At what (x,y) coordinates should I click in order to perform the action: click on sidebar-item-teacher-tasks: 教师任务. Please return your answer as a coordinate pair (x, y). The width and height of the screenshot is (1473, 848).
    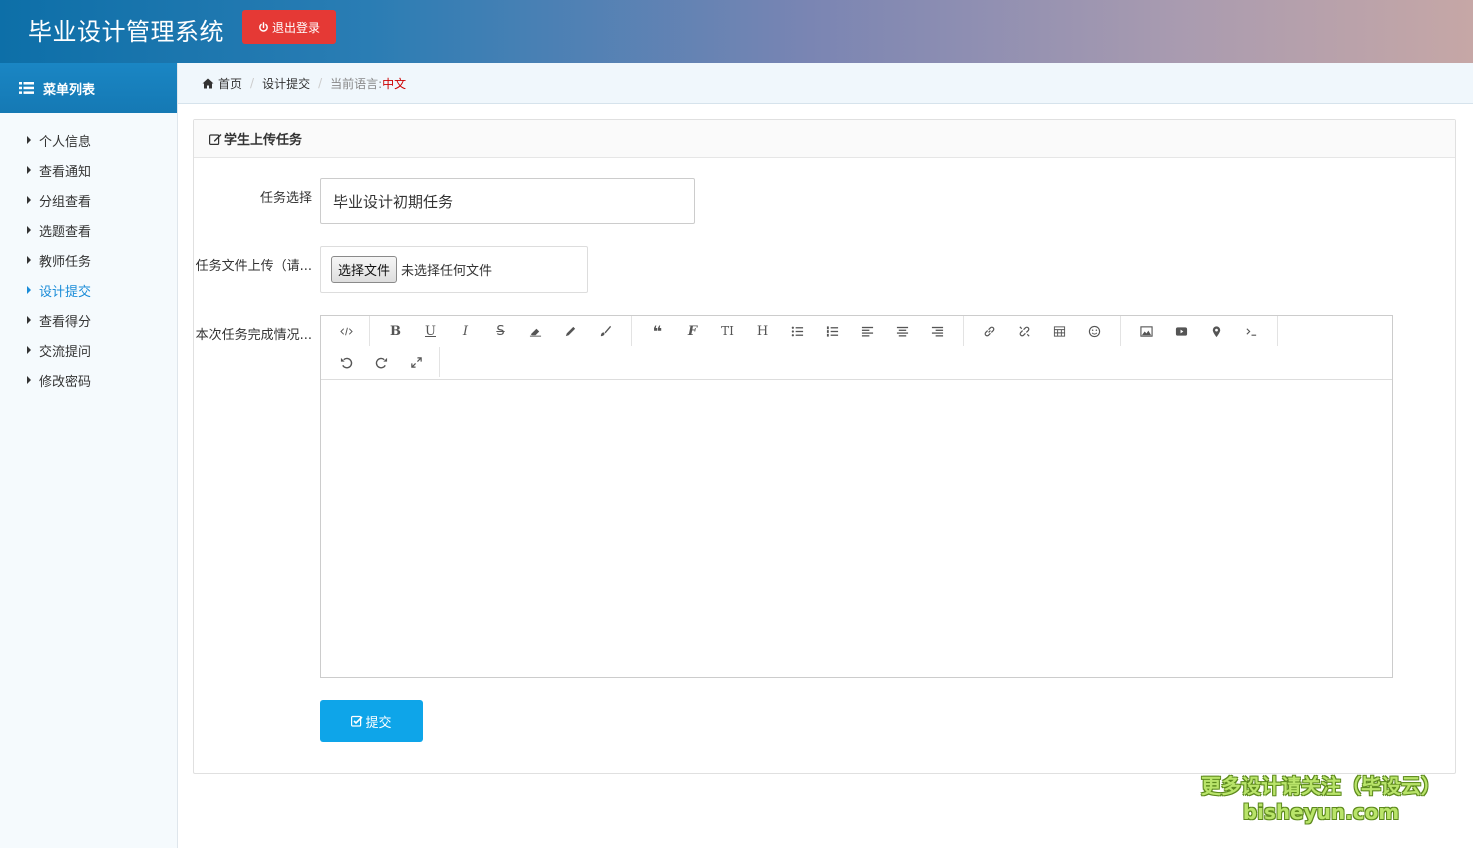
    Looking at the image, I should click on (88, 260).